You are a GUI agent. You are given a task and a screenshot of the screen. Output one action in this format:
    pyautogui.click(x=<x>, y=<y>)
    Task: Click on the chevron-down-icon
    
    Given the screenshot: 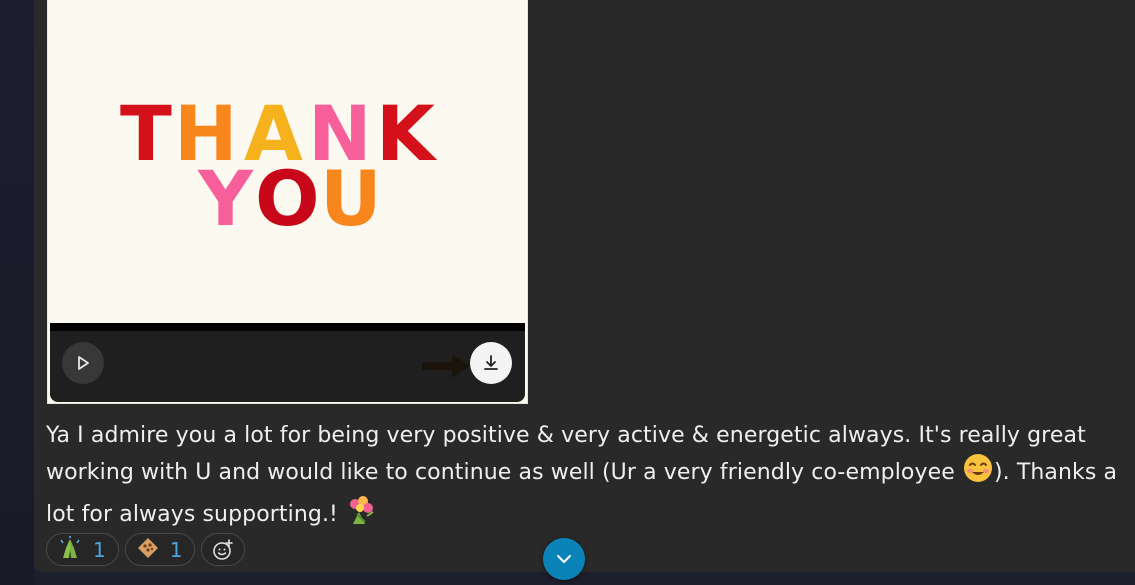 What is the action you would take?
    pyautogui.click(x=564, y=559)
    